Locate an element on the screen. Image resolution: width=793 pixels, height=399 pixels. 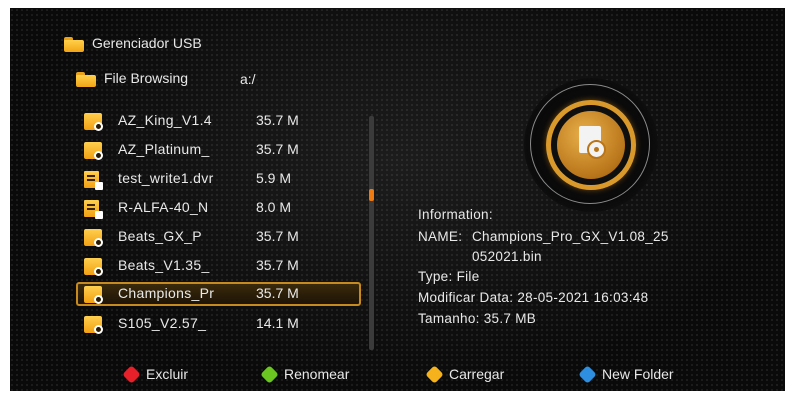
info-name-label: NAME: is located at coordinates (440, 236).